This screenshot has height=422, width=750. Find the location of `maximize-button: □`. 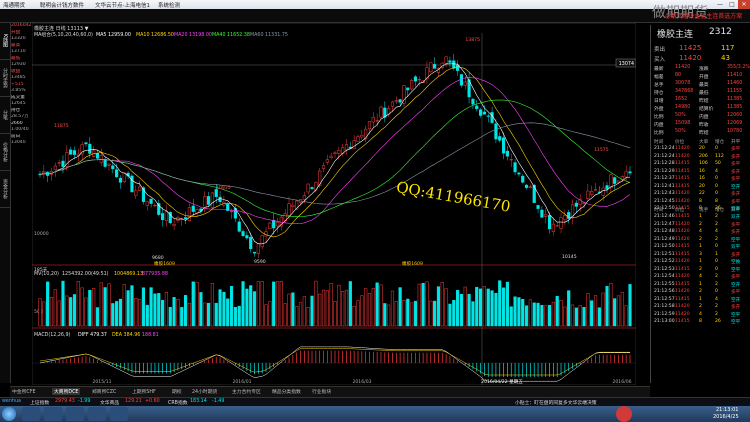

maximize-button: □ is located at coordinates (732, 4).